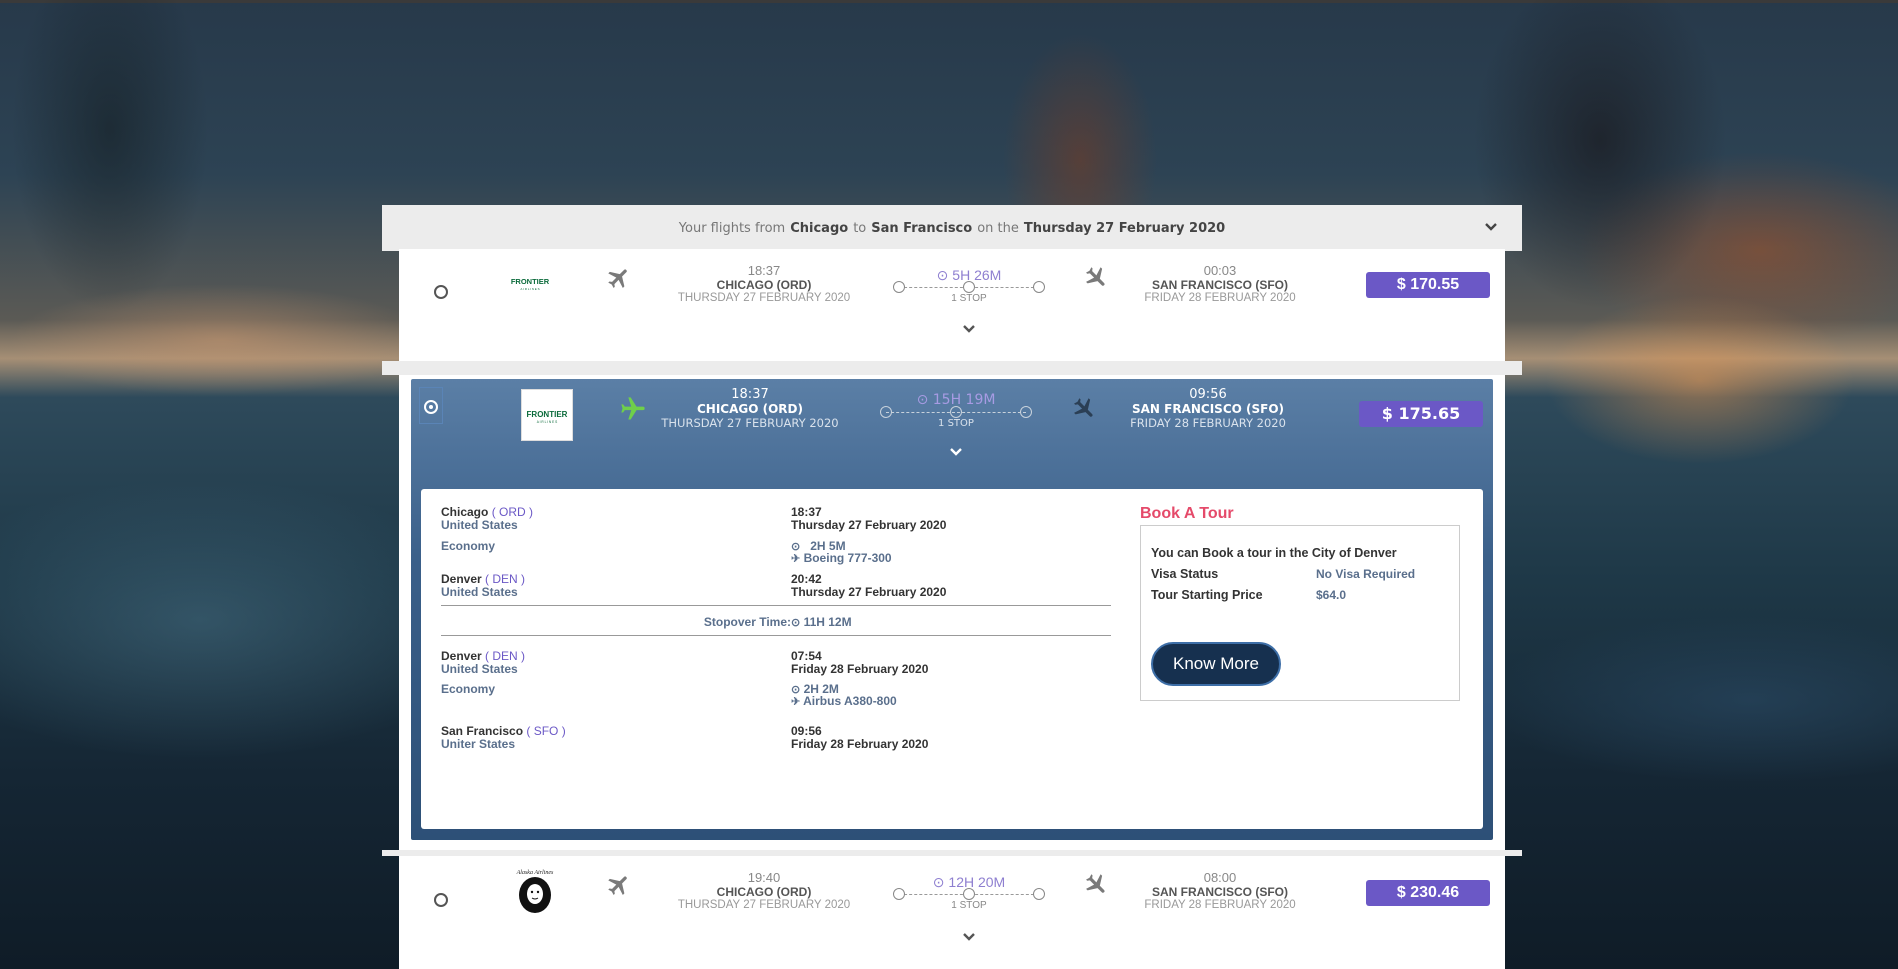 This screenshot has width=1898, height=969. I want to click on leg2-aircraft: ✈ Airbus A380-800, so click(844, 701).